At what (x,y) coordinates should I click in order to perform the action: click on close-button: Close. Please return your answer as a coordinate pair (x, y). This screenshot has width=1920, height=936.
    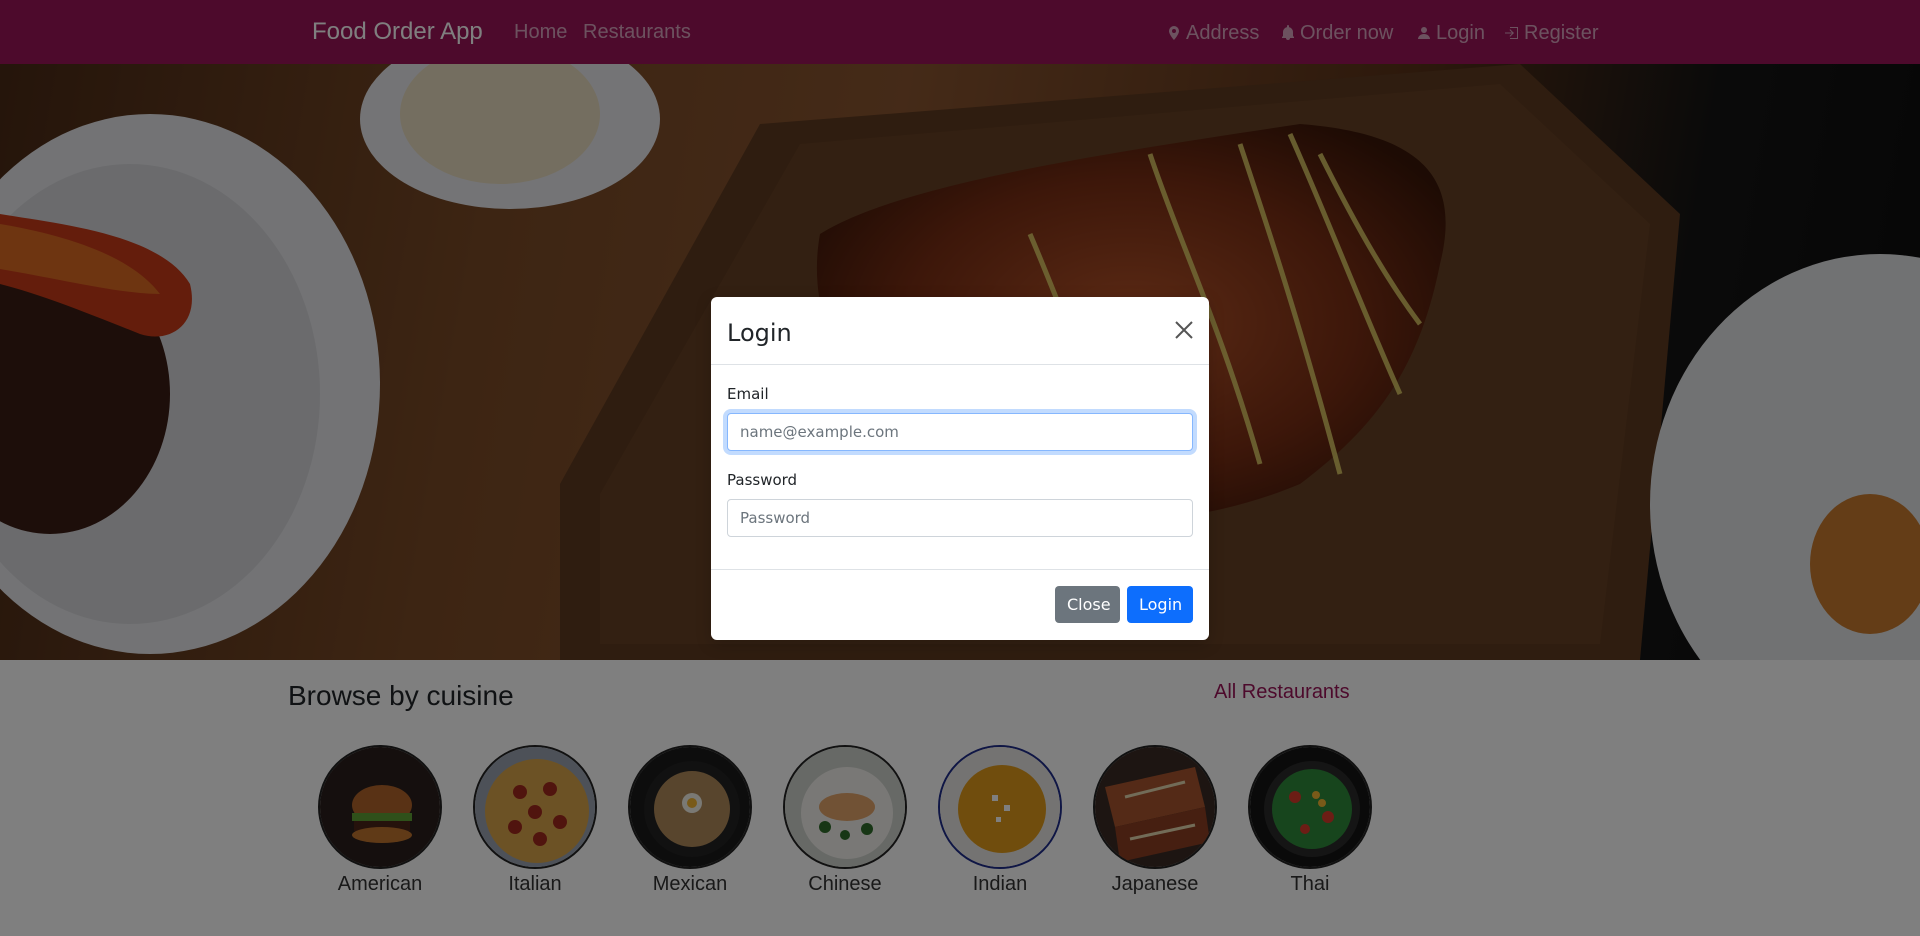
    Looking at the image, I should click on (1087, 604).